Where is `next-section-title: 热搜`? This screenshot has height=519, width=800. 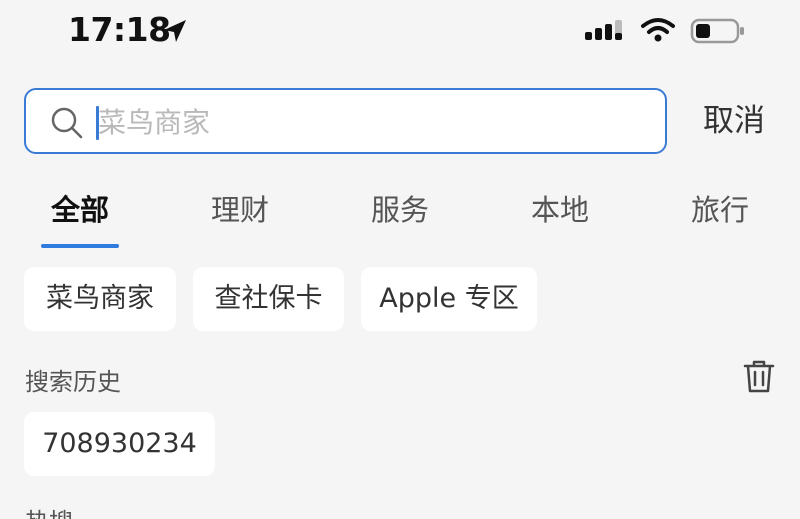
next-section-title: 热搜 is located at coordinates (49, 510).